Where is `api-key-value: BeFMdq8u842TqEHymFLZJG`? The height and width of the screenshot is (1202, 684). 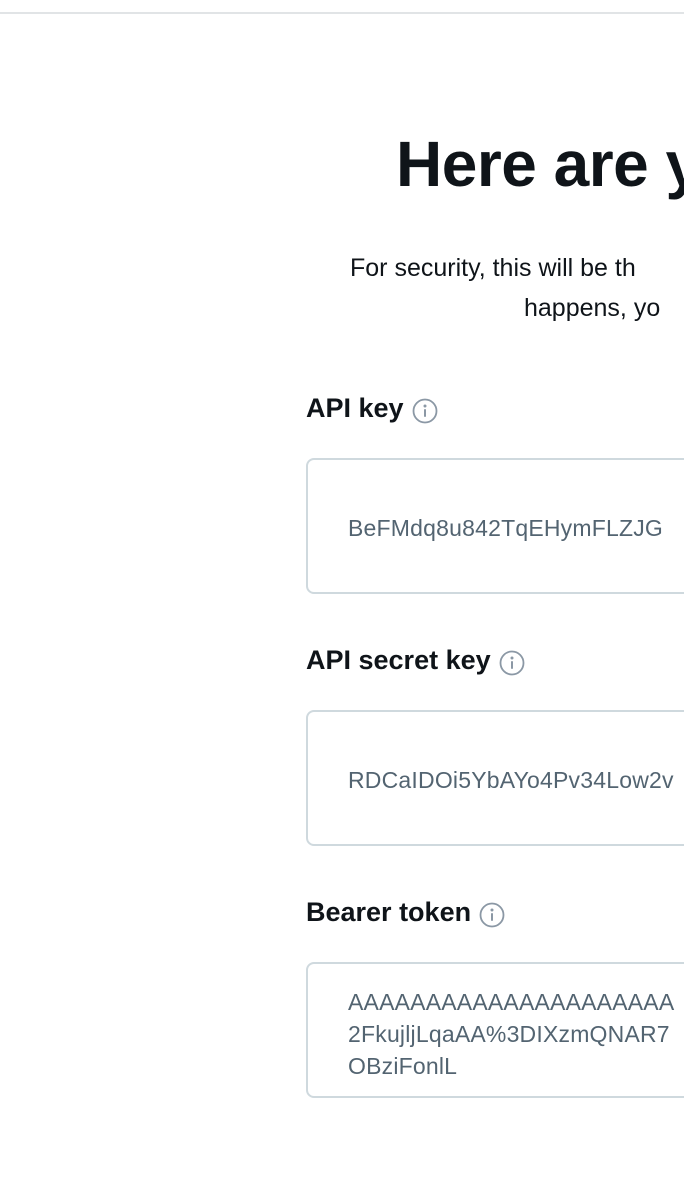 api-key-value: BeFMdq8u842TqEHymFLZJG is located at coordinates (505, 528).